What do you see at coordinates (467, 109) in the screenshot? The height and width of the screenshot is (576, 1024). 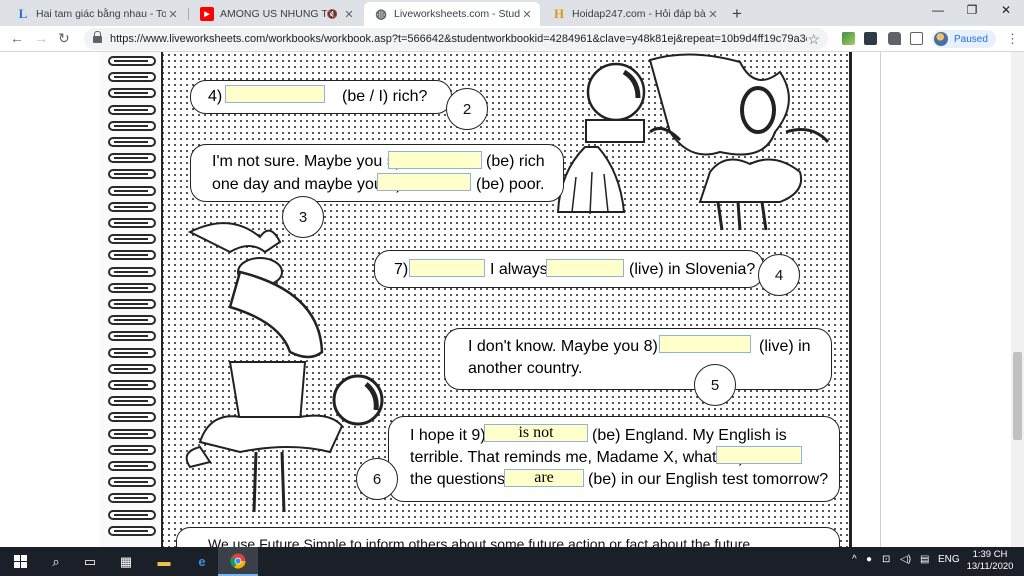 I see `bubble-number-badge: 2` at bounding box center [467, 109].